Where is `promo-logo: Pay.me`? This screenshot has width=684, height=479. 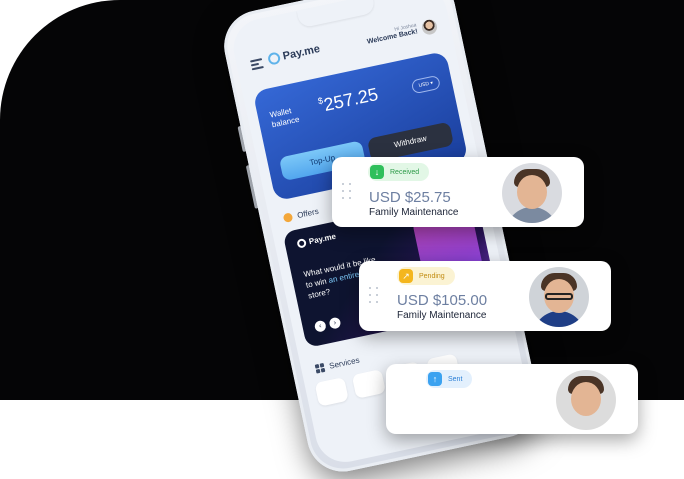
promo-logo: Pay.me is located at coordinates (316, 240).